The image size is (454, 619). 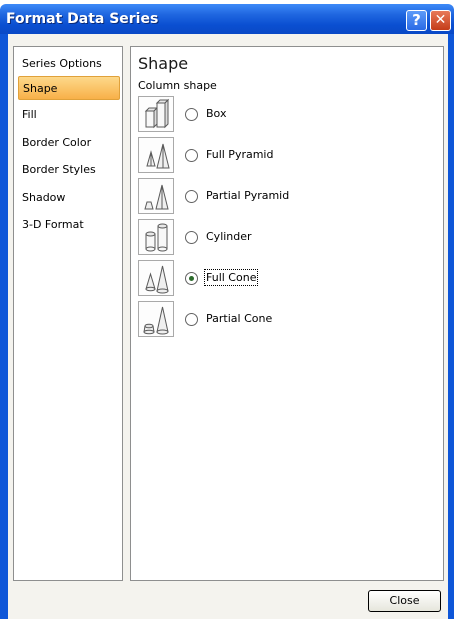 I want to click on nav-item-shadow: Shadow, so click(x=69, y=198).